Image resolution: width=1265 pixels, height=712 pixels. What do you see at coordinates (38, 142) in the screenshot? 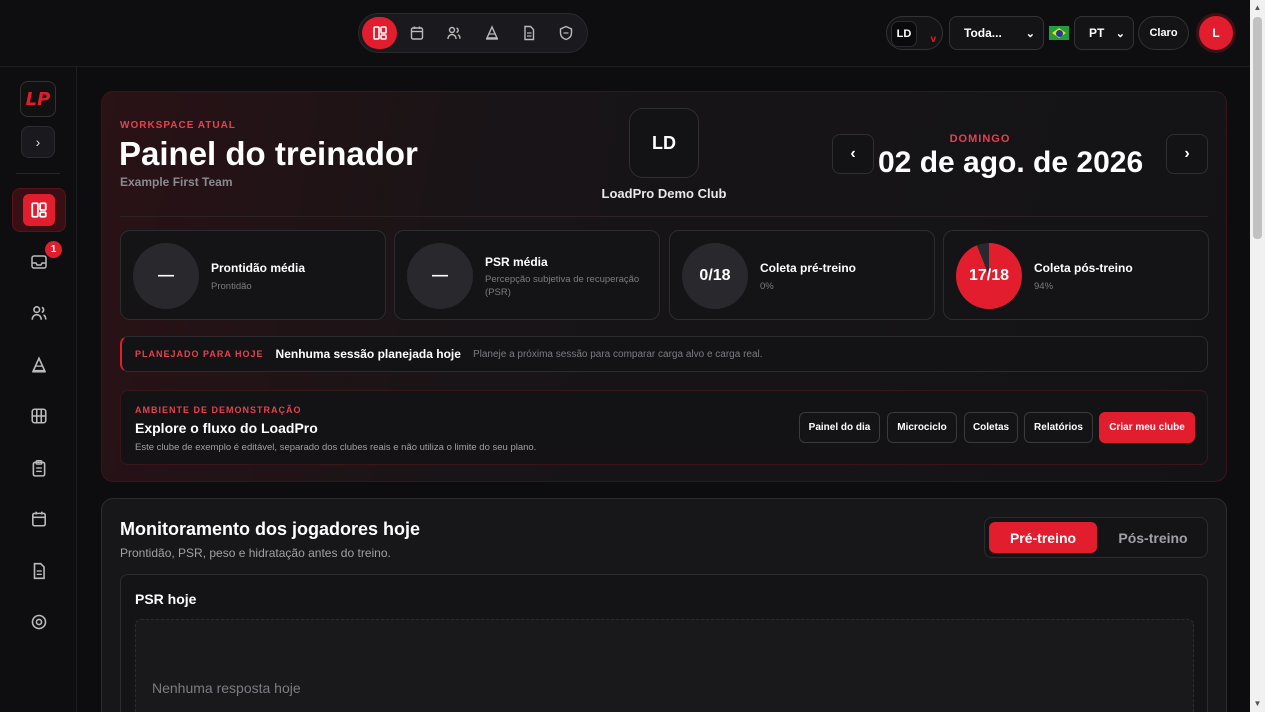
I see `sidebar-expand-button: ›` at bounding box center [38, 142].